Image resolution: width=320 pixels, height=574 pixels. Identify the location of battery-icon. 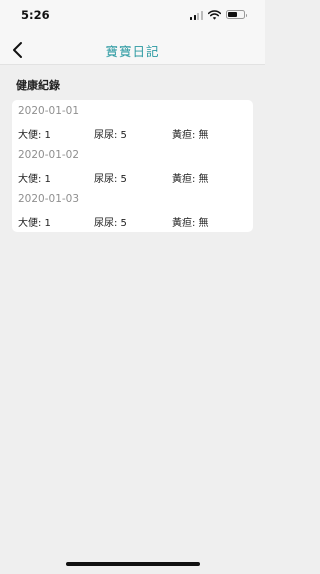
(236, 14).